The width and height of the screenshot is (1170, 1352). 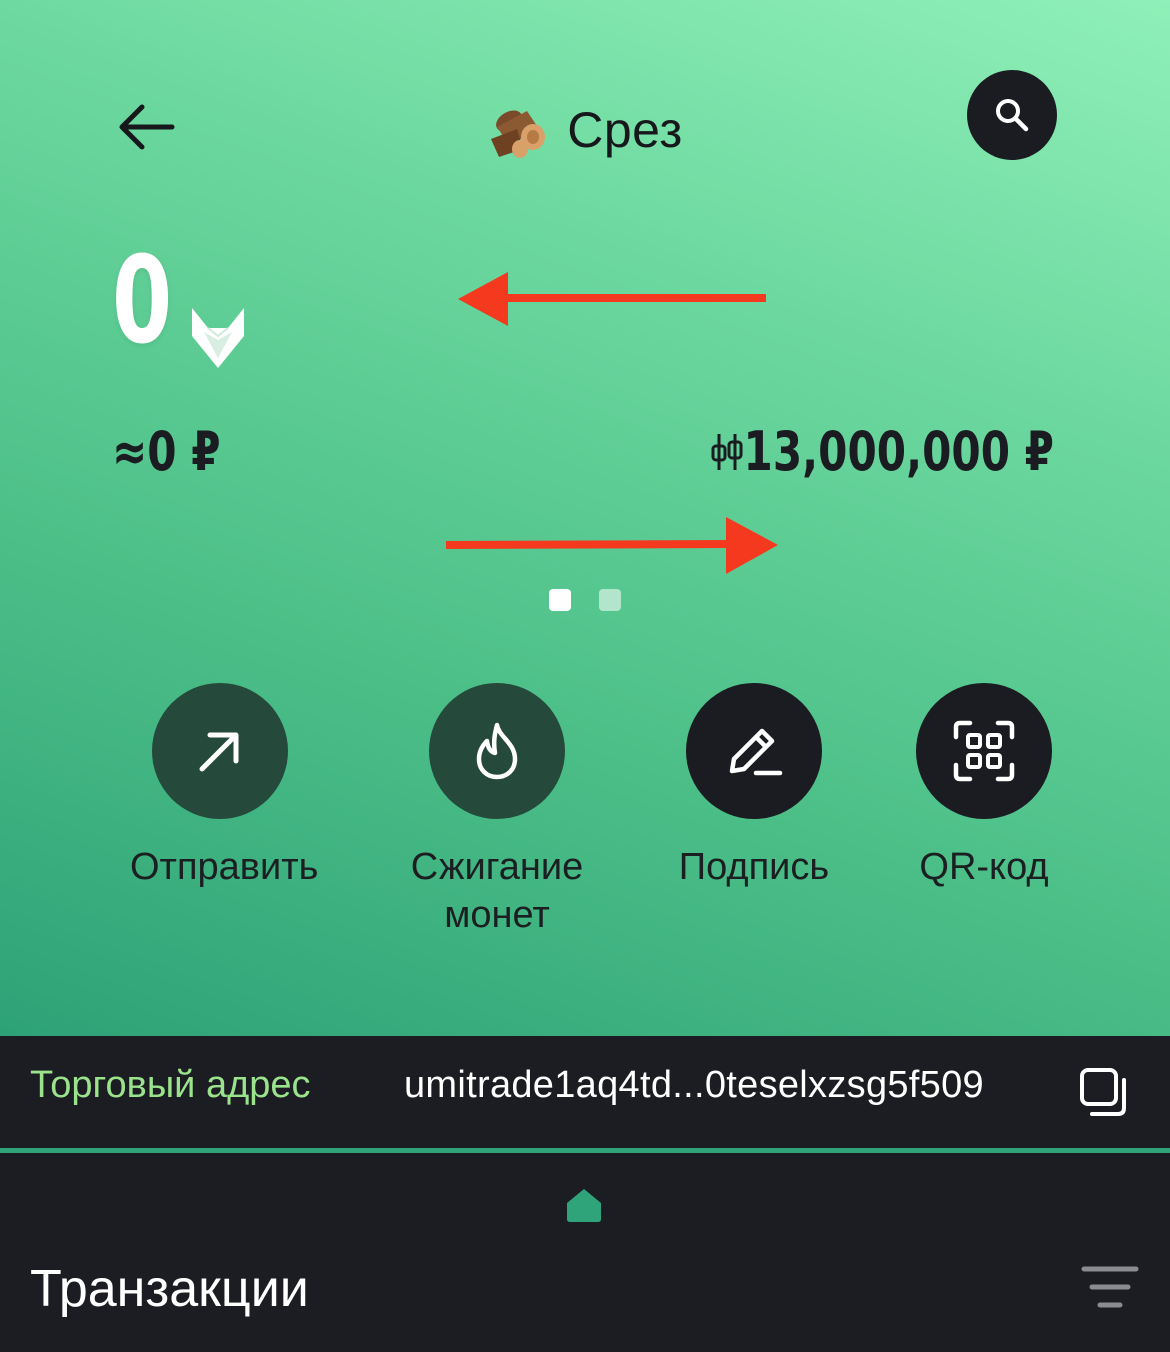 What do you see at coordinates (142, 301) in the screenshot?
I see `token-balance: 0` at bounding box center [142, 301].